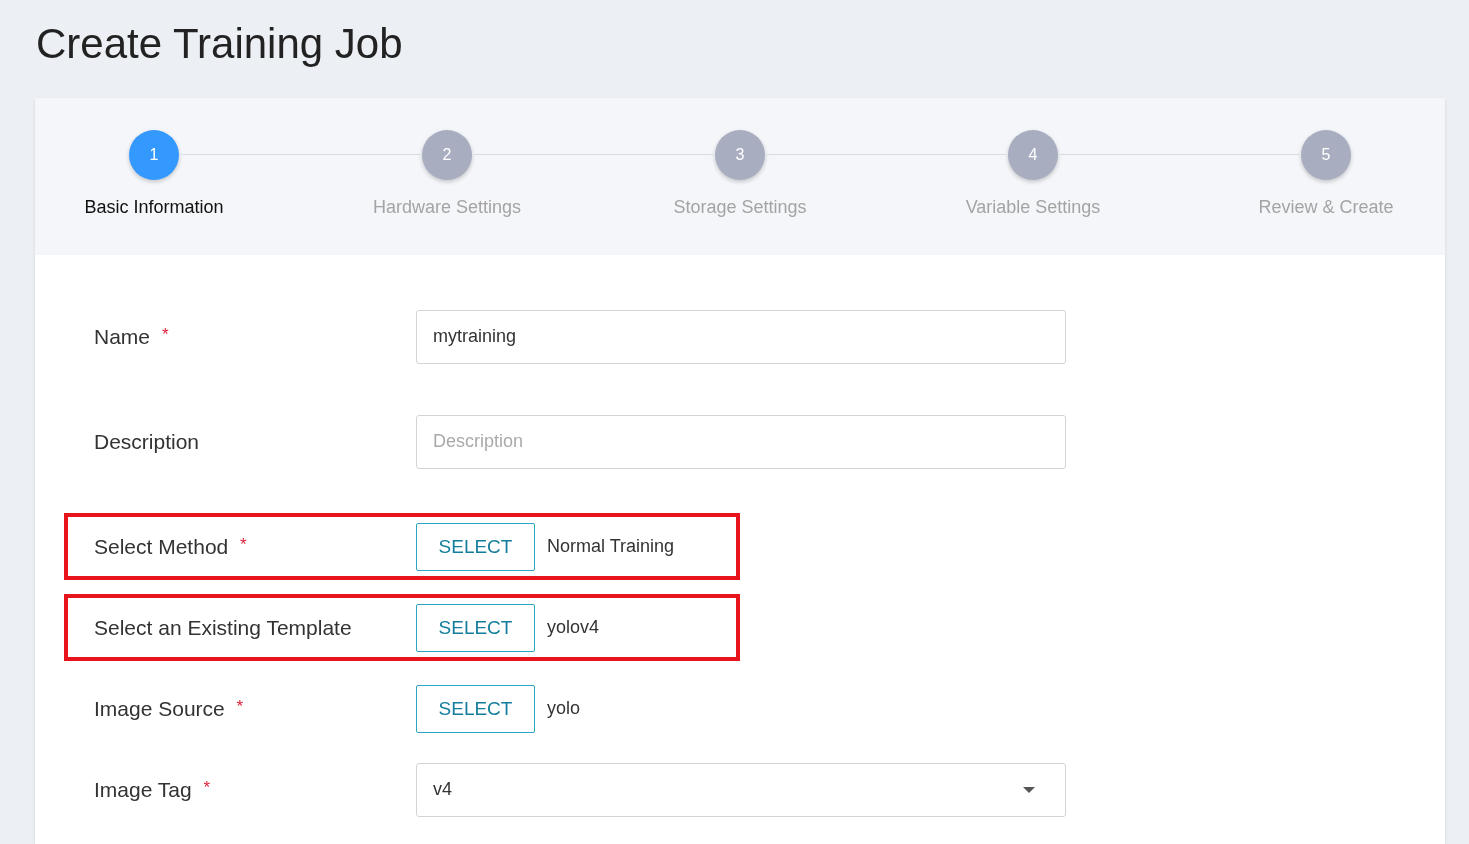 The image size is (1469, 844). What do you see at coordinates (154, 155) in the screenshot?
I see `step-number: 1` at bounding box center [154, 155].